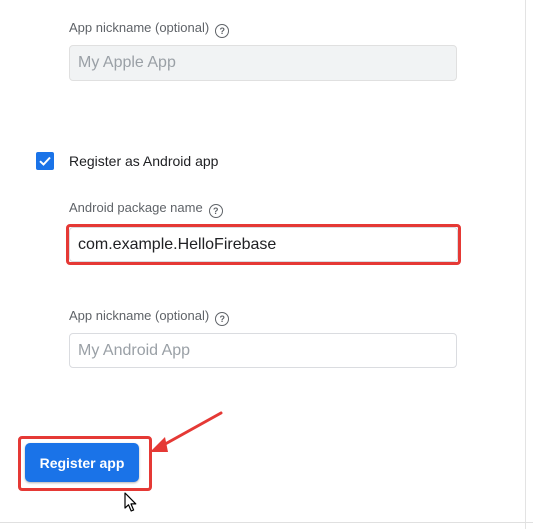 Image resolution: width=533 pixels, height=529 pixels. I want to click on annotation-arrow, so click(186, 431).